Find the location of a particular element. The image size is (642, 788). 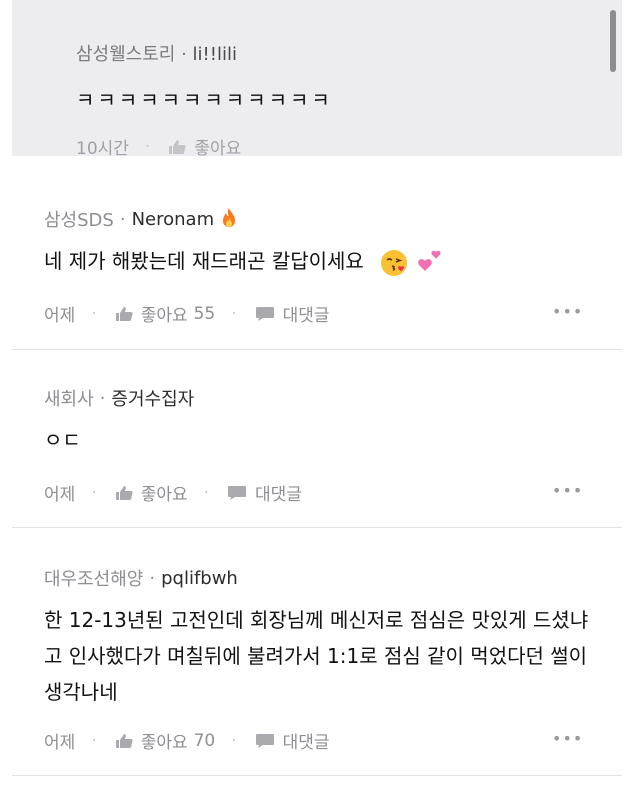

comment-actions: 어제 · 좋아요 55 · 대댓글 is located at coordinates (187, 314).